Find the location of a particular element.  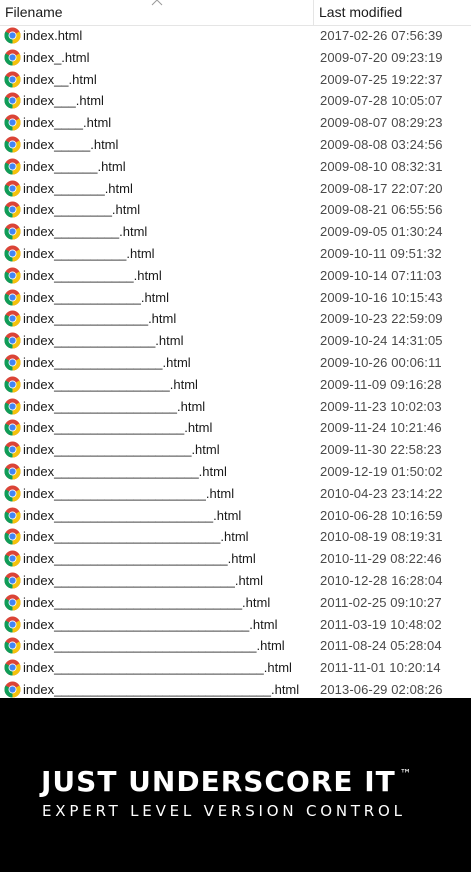

file-name: index____________.html is located at coordinates (96, 297).